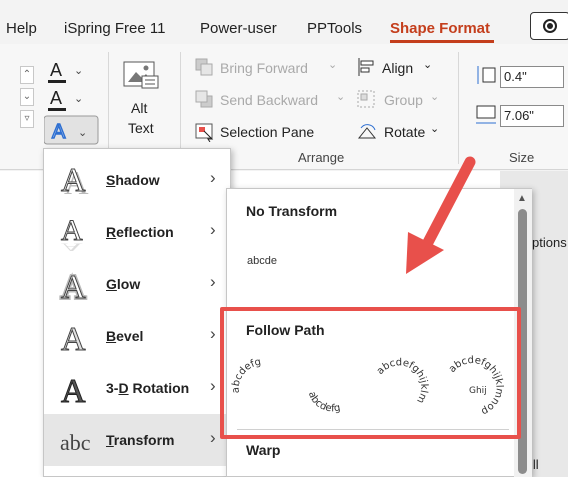 The height and width of the screenshot is (477, 568). What do you see at coordinates (532, 77) in the screenshot?
I see `shape-height-input: 0.4"` at bounding box center [532, 77].